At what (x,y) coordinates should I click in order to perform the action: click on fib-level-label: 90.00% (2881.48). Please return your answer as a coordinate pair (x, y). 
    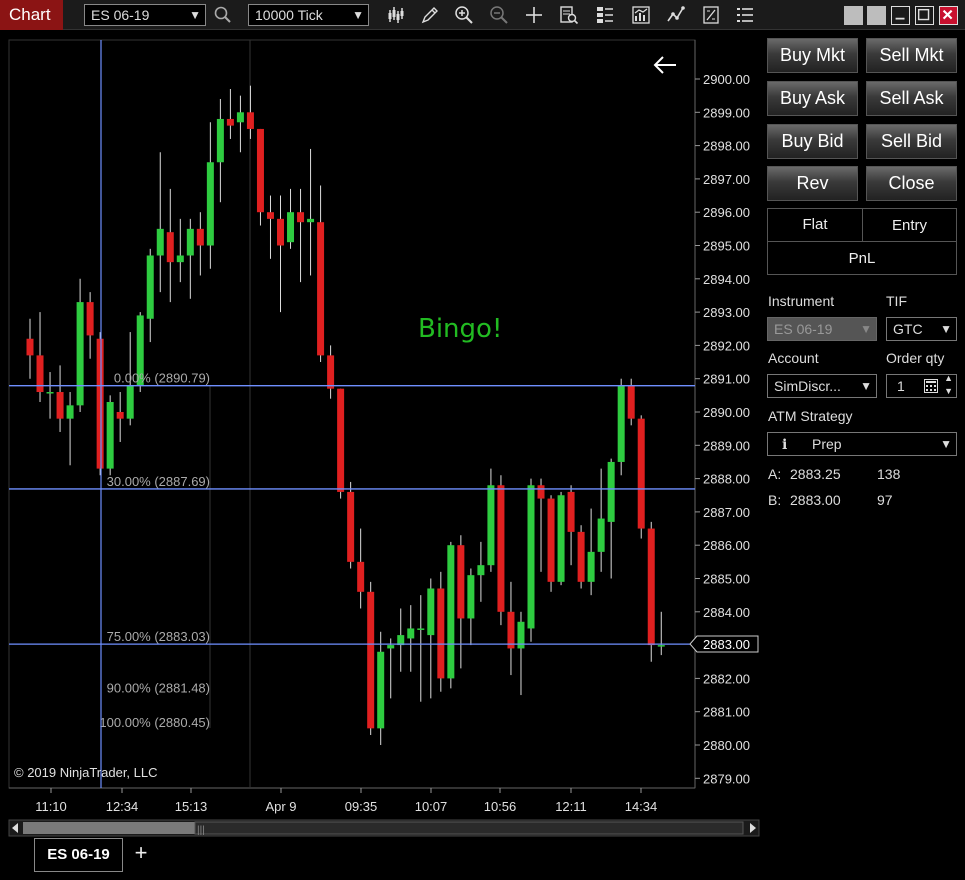
    Looking at the image, I should click on (158, 688).